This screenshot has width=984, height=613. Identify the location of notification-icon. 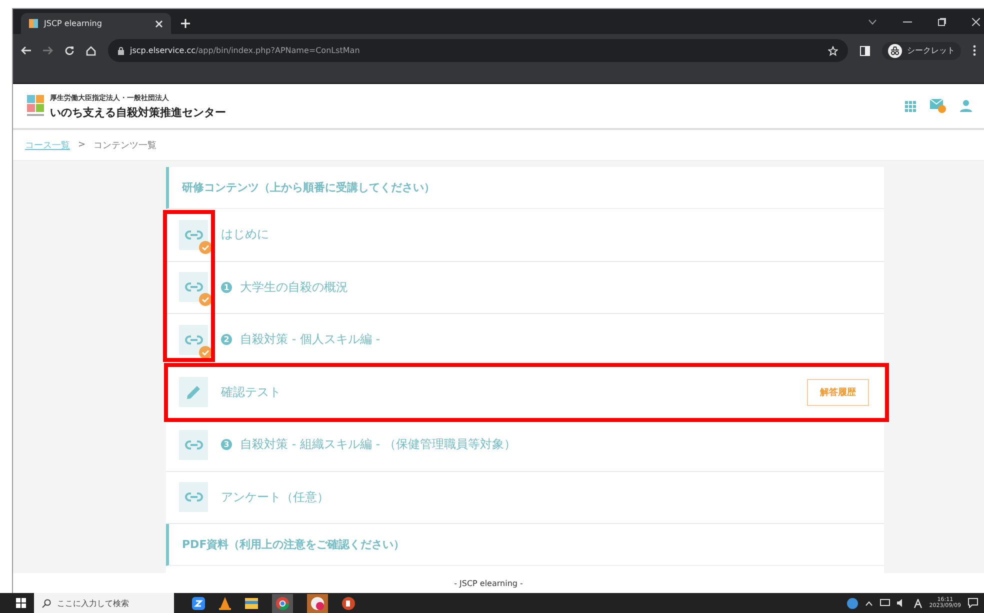
(973, 603).